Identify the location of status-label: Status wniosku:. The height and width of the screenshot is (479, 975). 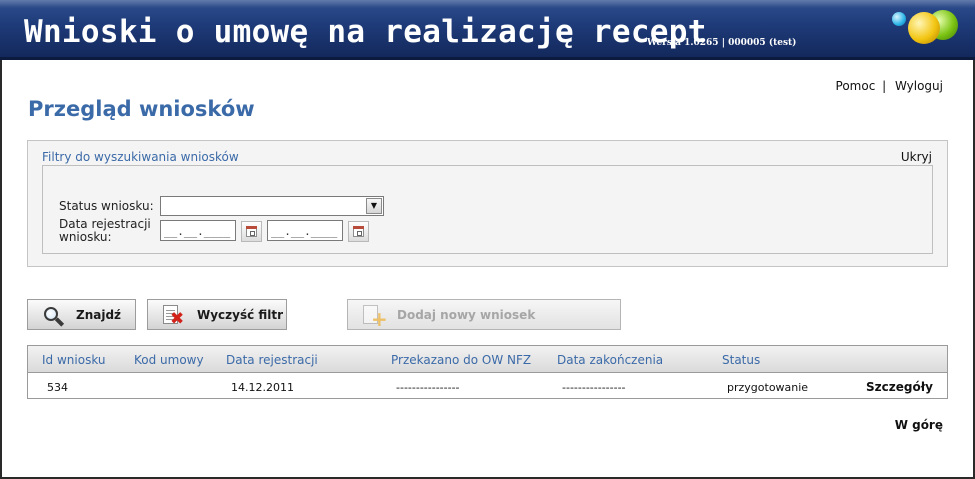
(106, 206).